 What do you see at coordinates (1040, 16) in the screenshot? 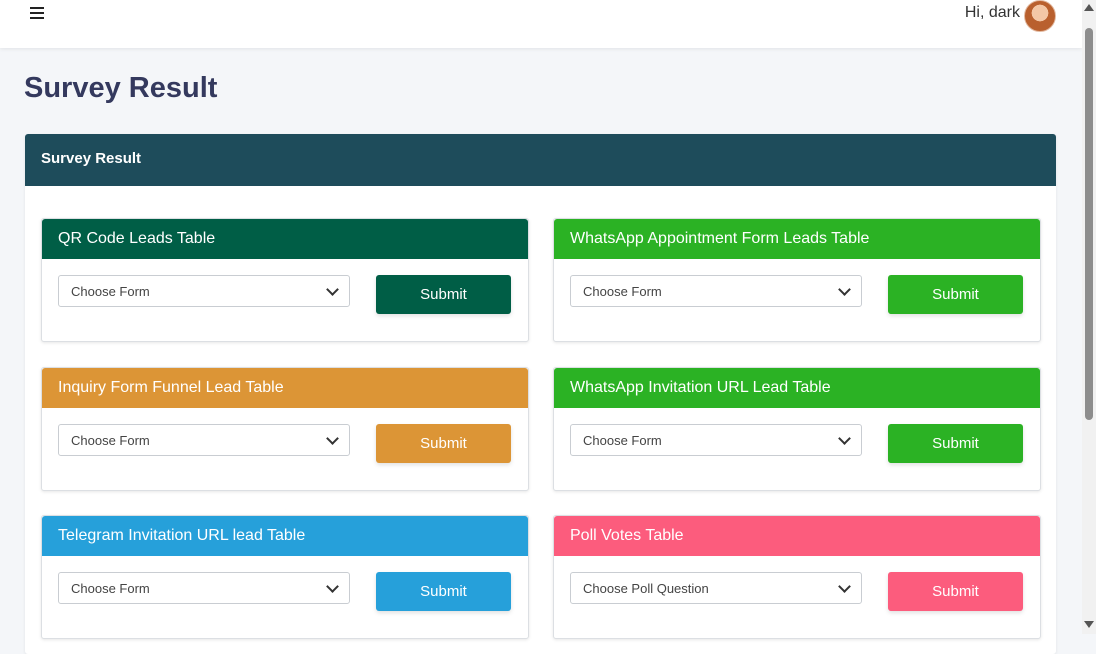
I see `user-avatar` at bounding box center [1040, 16].